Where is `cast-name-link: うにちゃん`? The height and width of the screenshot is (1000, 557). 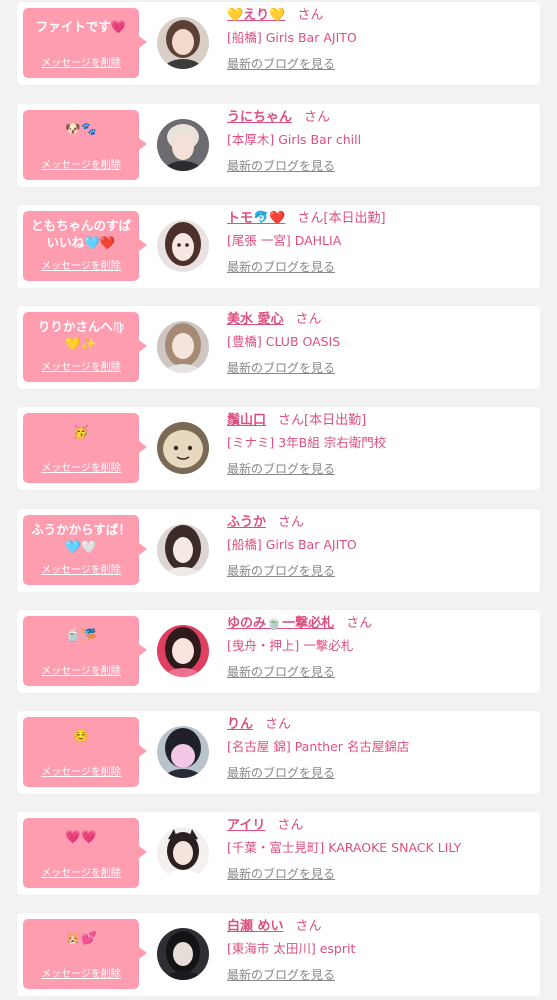 cast-name-link: うにちゃん is located at coordinates (259, 117).